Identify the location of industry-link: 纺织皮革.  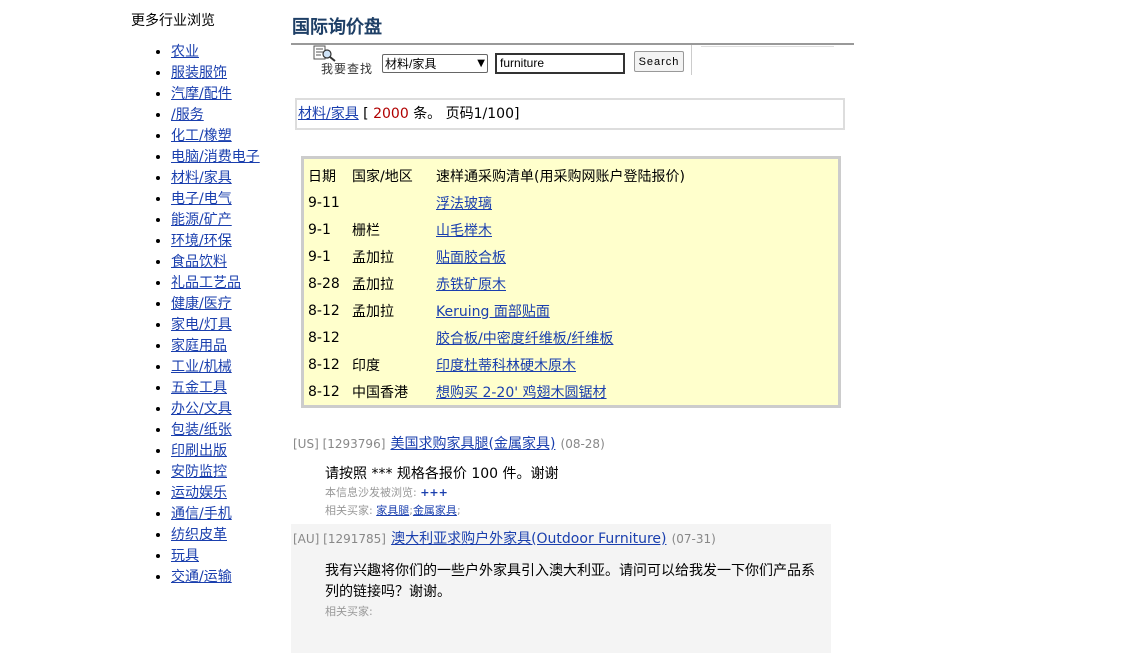
(199, 535).